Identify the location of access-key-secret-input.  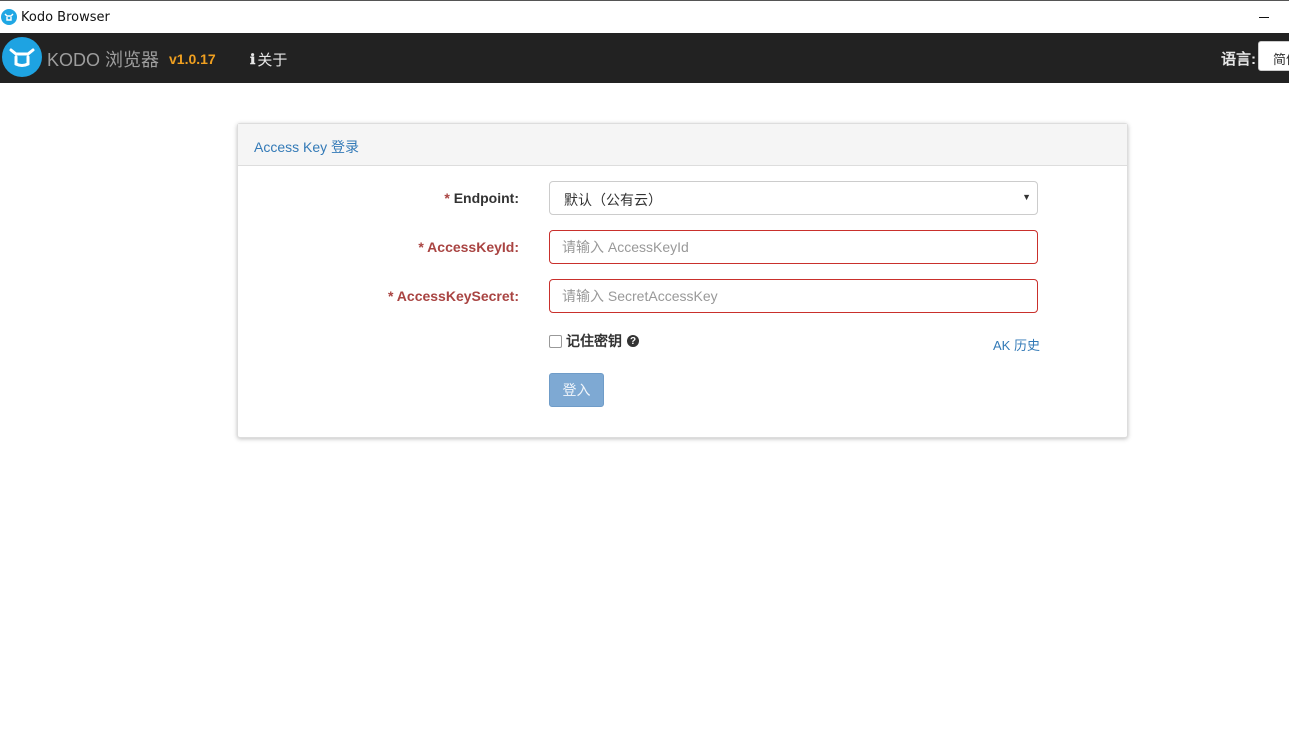
(793, 296).